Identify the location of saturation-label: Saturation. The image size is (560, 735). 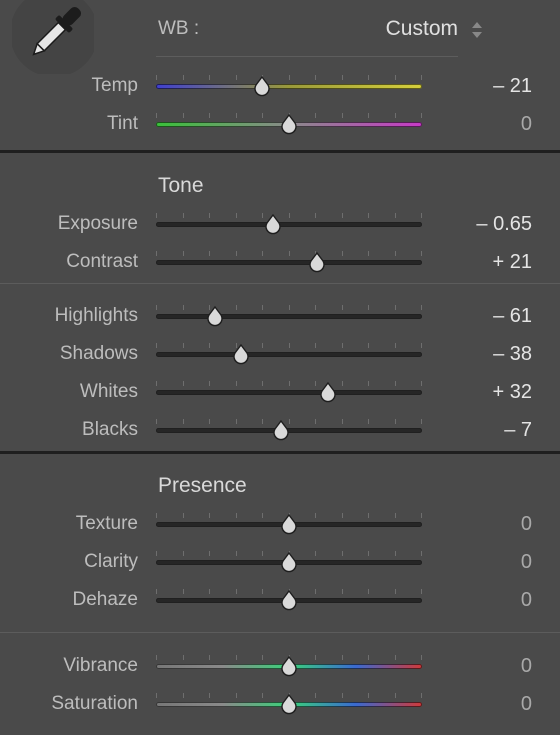
(94, 703).